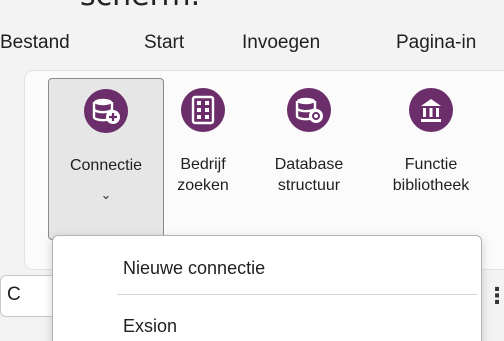 This screenshot has height=341, width=504. I want to click on menu-item-nieuwe-connectie: Nieuwe connectie, so click(268, 268).